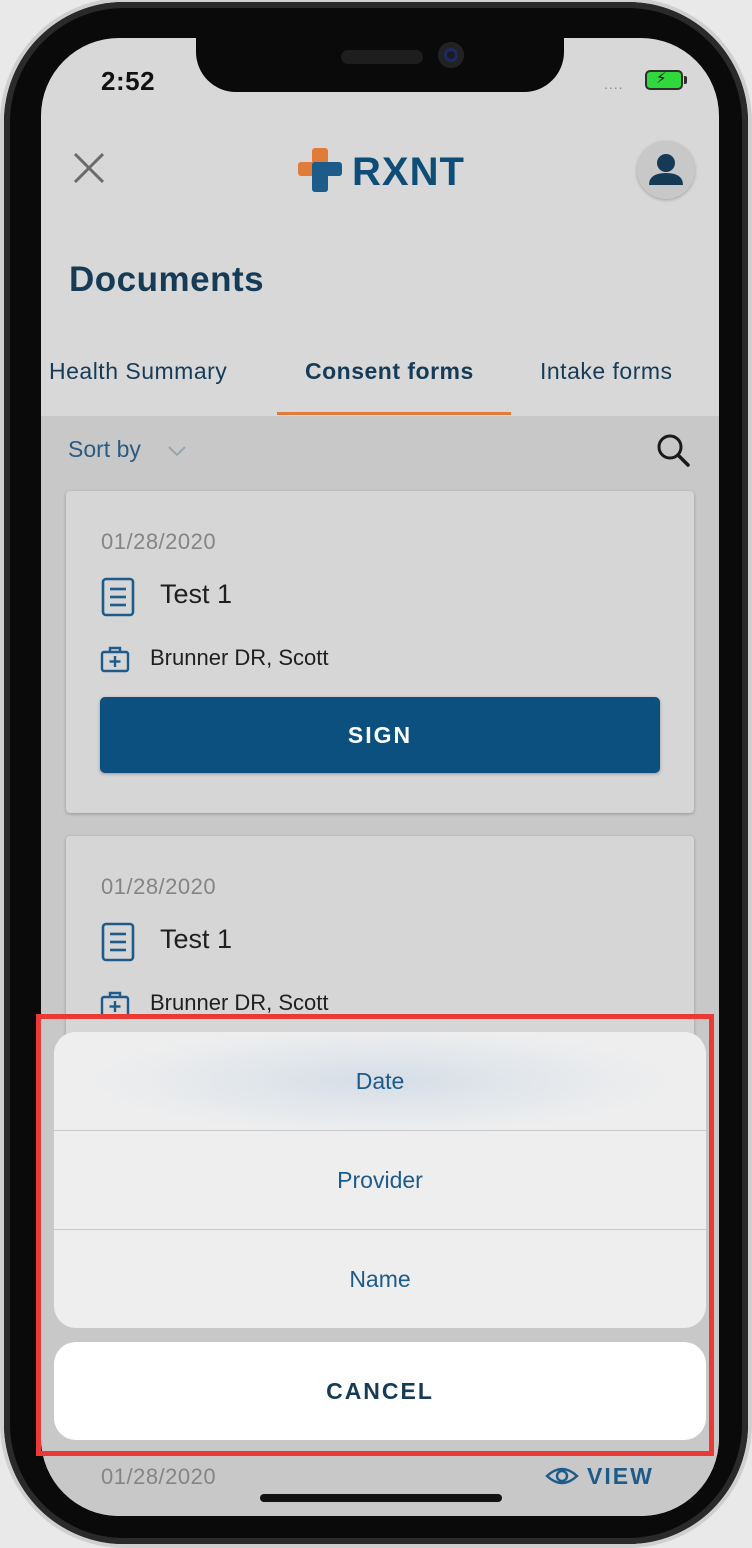 The width and height of the screenshot is (752, 1548). I want to click on user-icon, so click(666, 169).